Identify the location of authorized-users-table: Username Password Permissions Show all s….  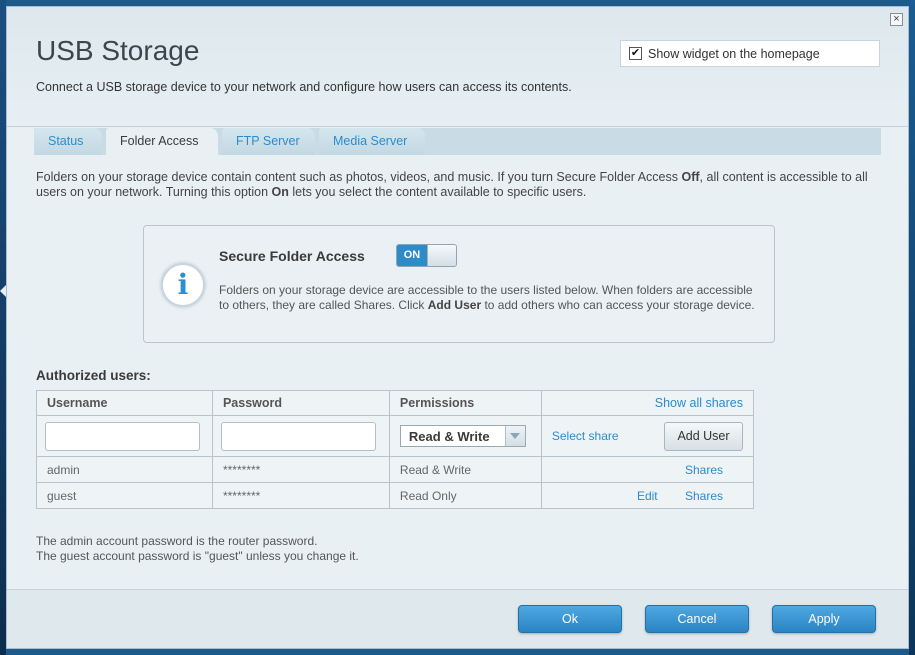
(395, 449).